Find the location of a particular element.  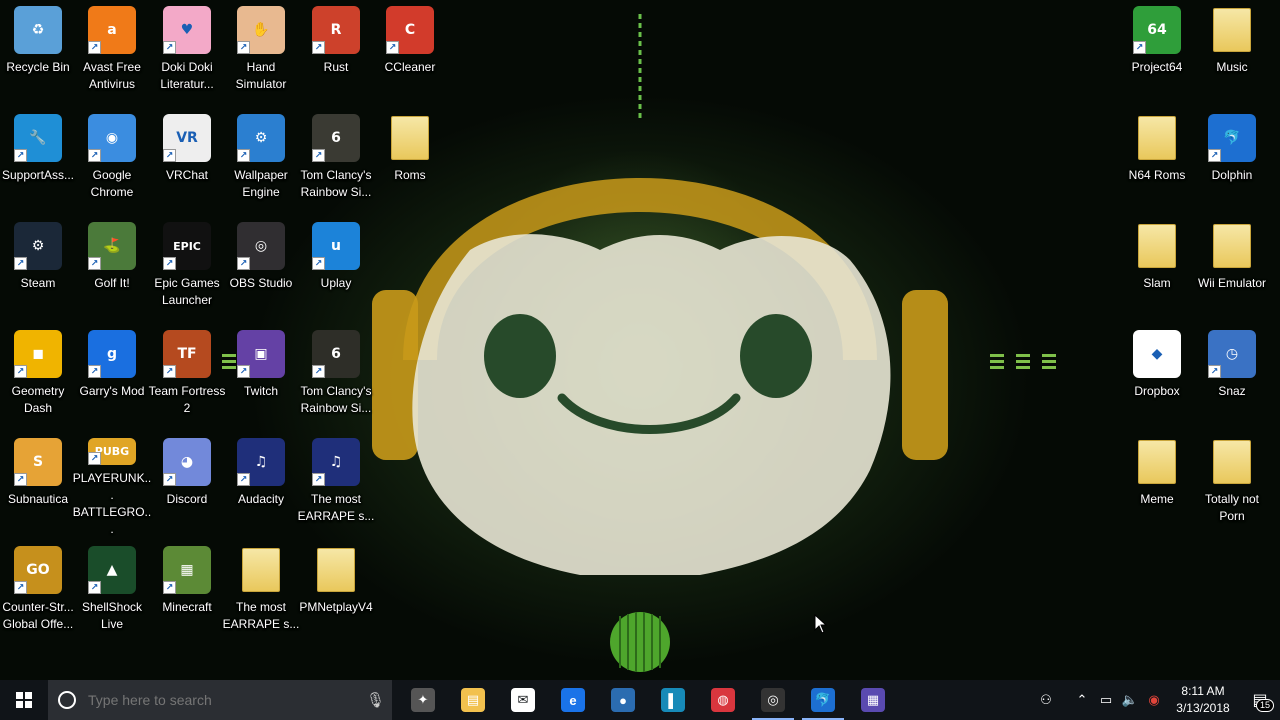

rust-icon: R ↗ is located at coordinates (336, 30).